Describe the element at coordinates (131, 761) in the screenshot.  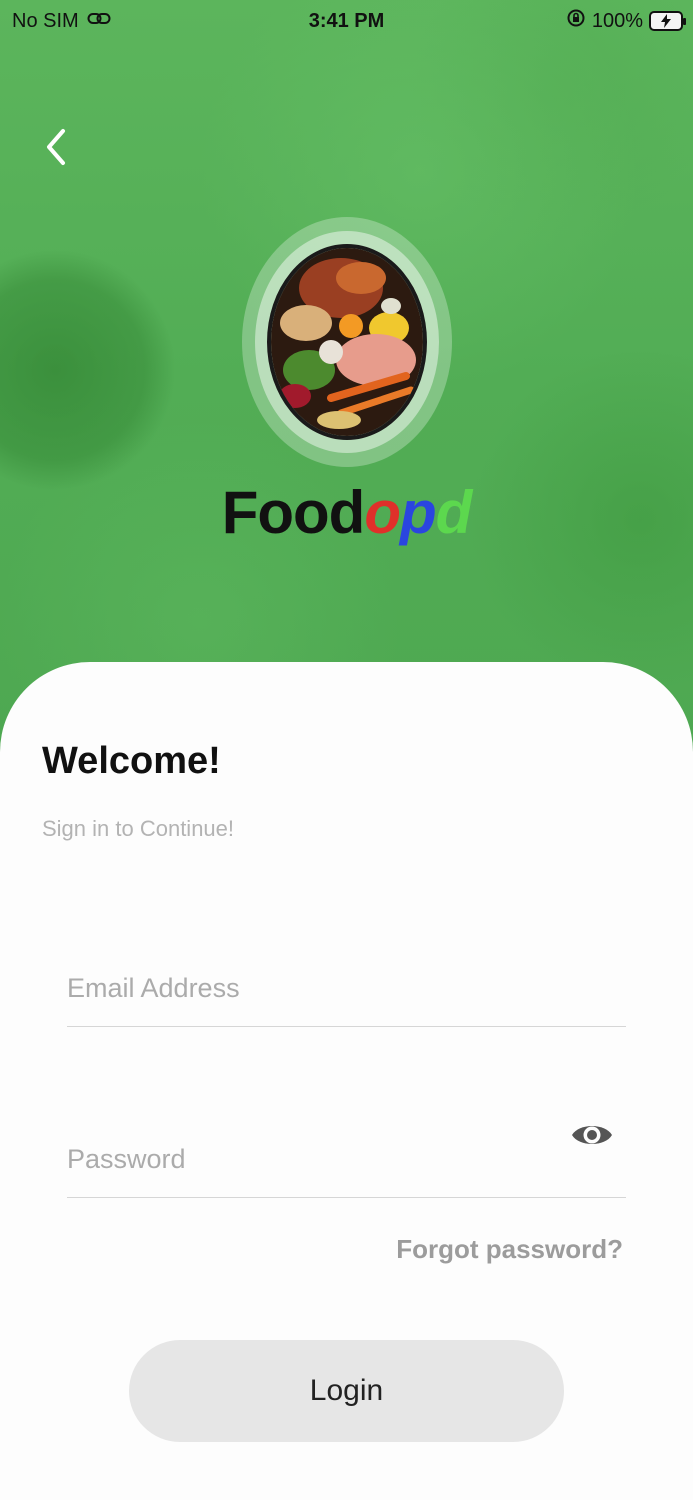
I see `welcome-title: Welcome!` at that location.